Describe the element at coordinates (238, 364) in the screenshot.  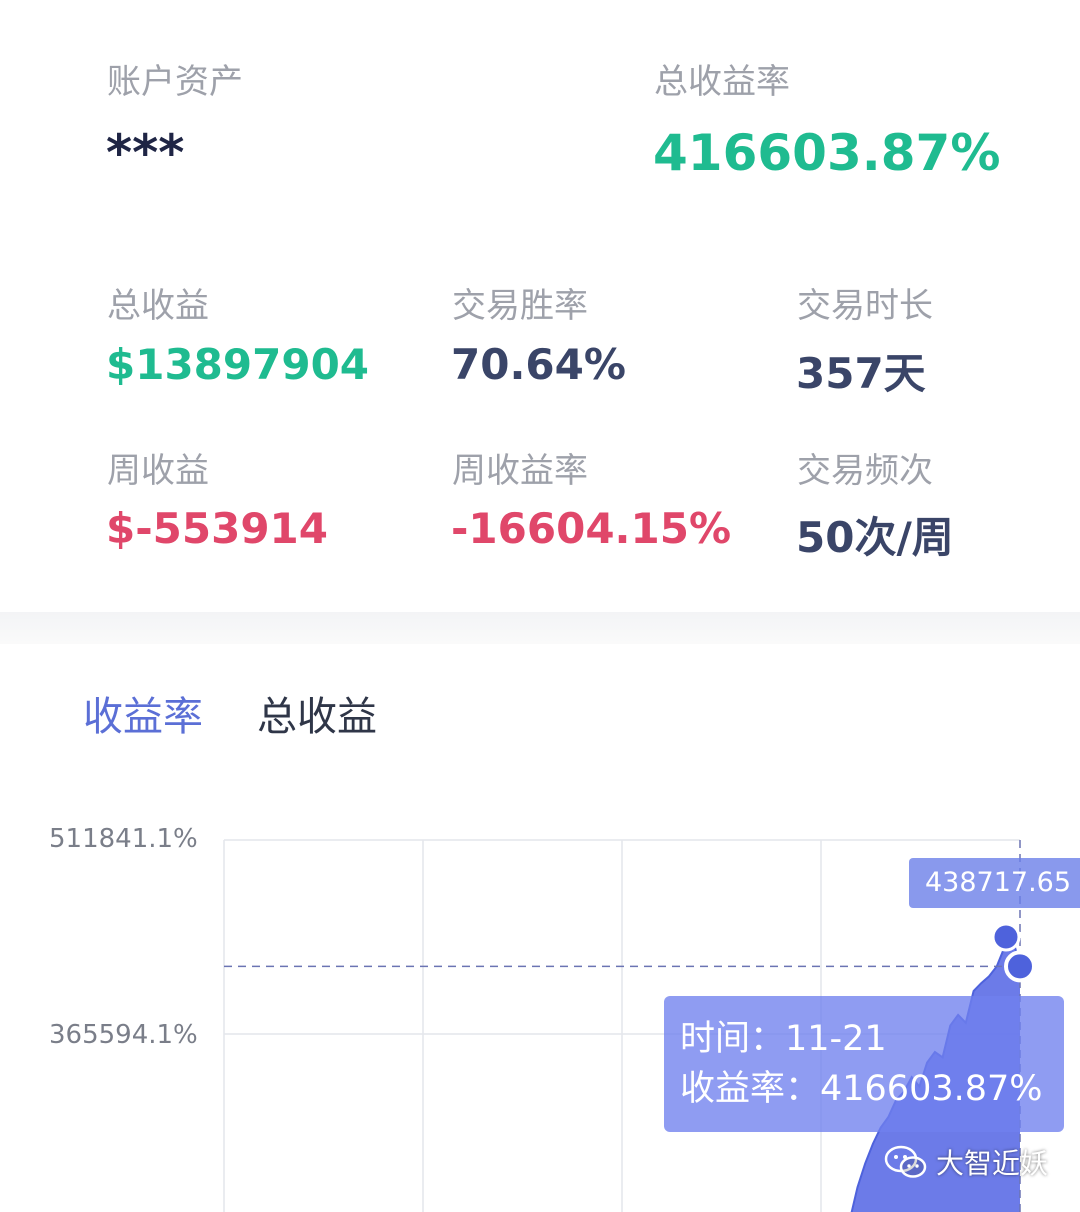
I see `total-profit-value: $13897904` at that location.